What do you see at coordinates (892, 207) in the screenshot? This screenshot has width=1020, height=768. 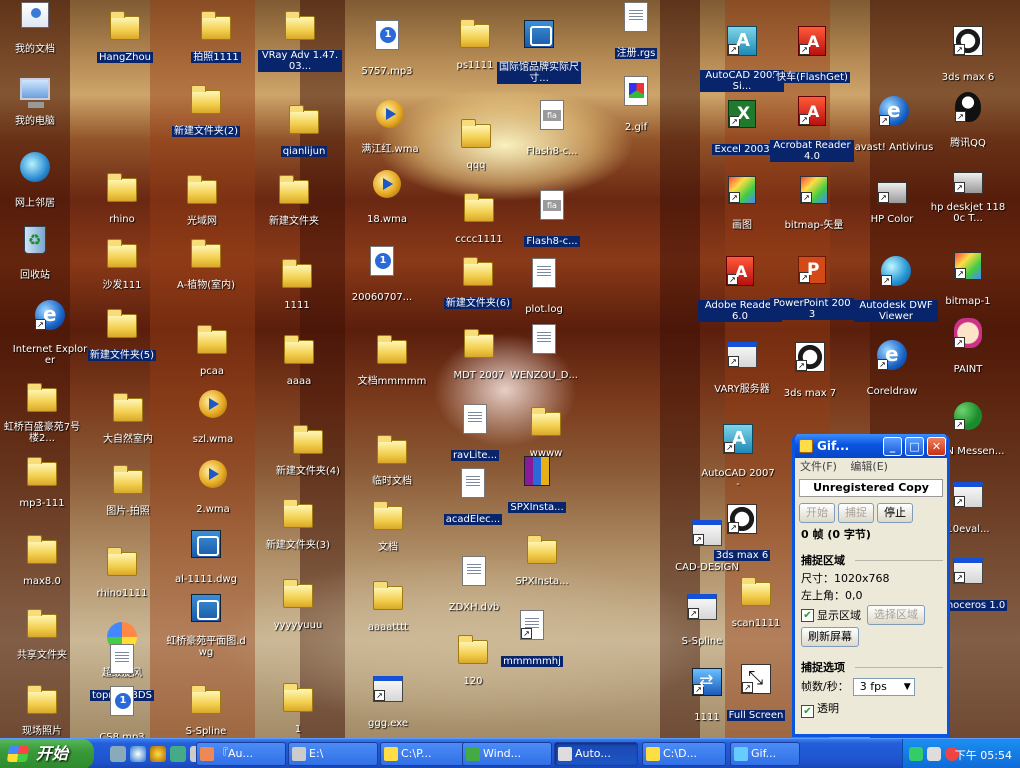 I see `desktop-icon: ↗ HP Color` at bounding box center [892, 207].